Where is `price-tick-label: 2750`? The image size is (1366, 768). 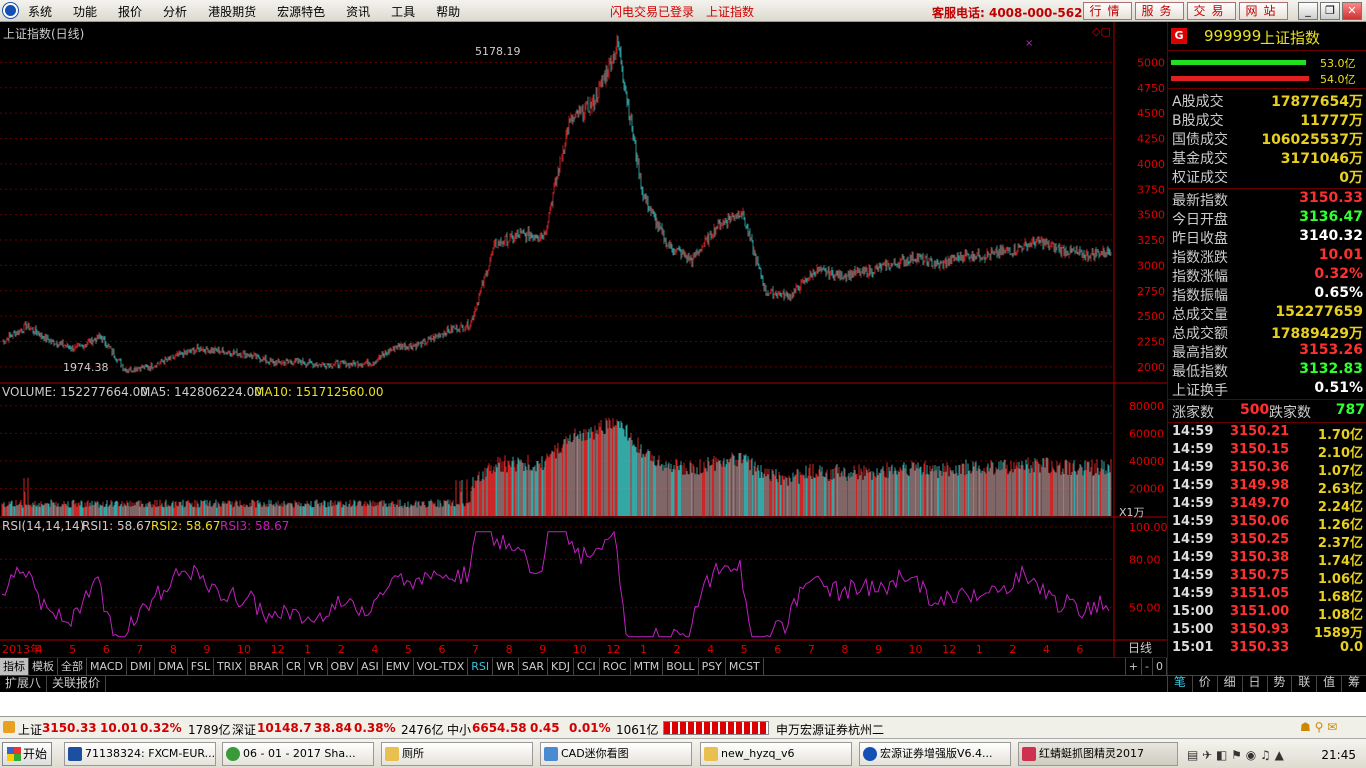 price-tick-label: 2750 is located at coordinates (1151, 291).